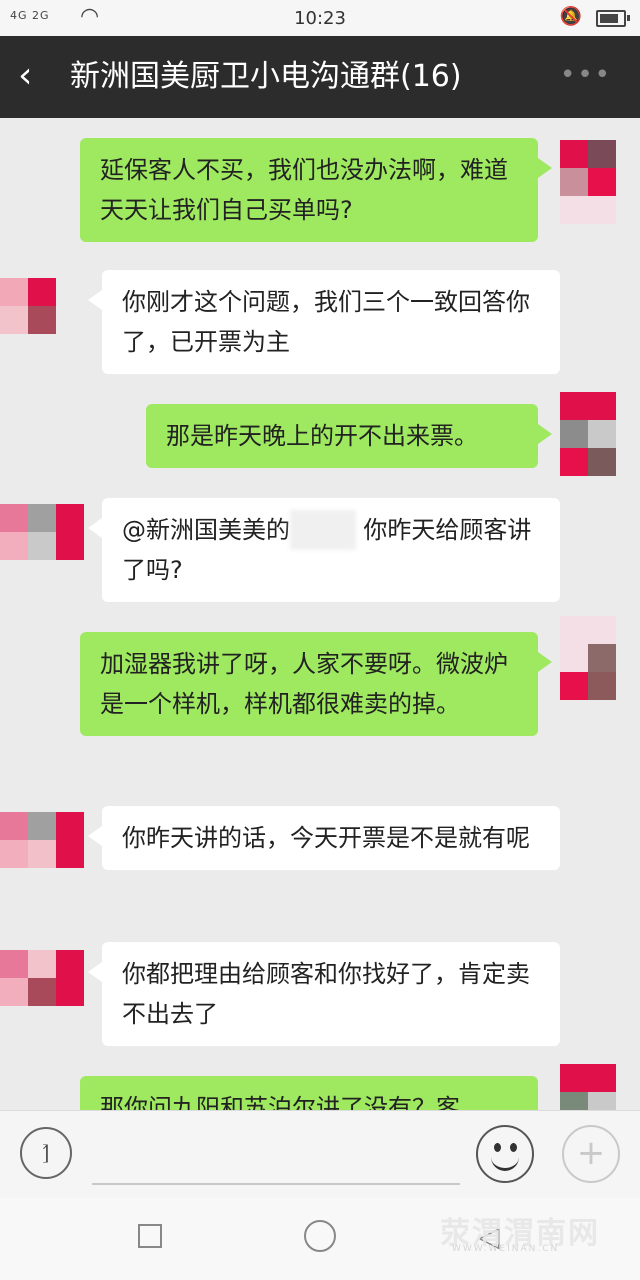 Image resolution: width=640 pixels, height=1280 pixels. What do you see at coordinates (280, 1102) in the screenshot?
I see `message-text: 那你问九阳和苏泊尔讲了没有？客` at bounding box center [280, 1102].